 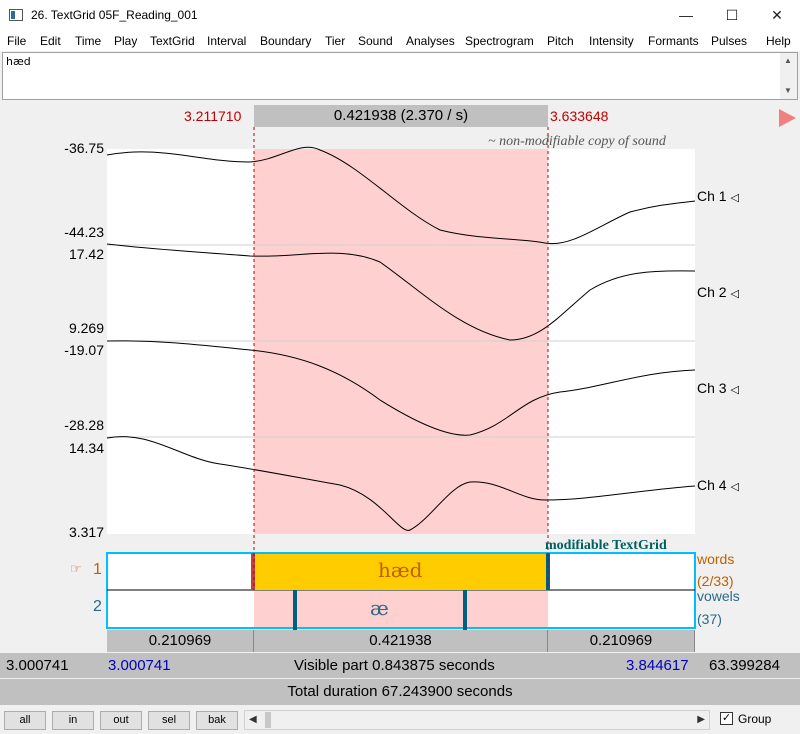 I want to click on close-button: ✕, so click(x=777, y=15).